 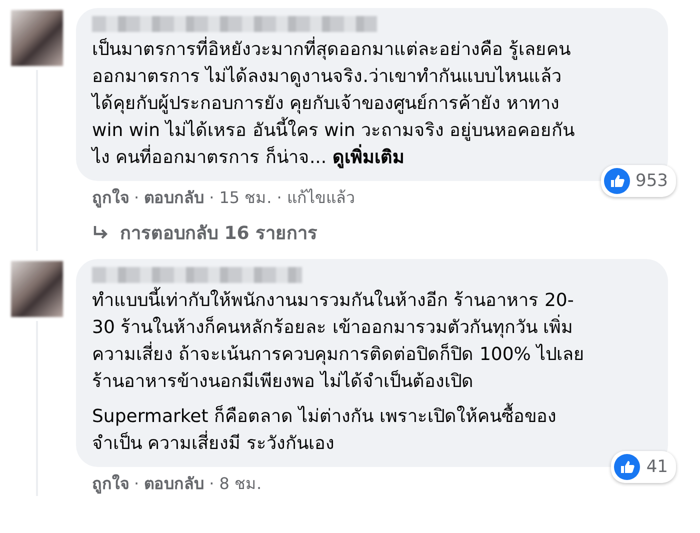 What do you see at coordinates (657, 467) in the screenshot?
I see `reaction-count: 41` at bounding box center [657, 467].